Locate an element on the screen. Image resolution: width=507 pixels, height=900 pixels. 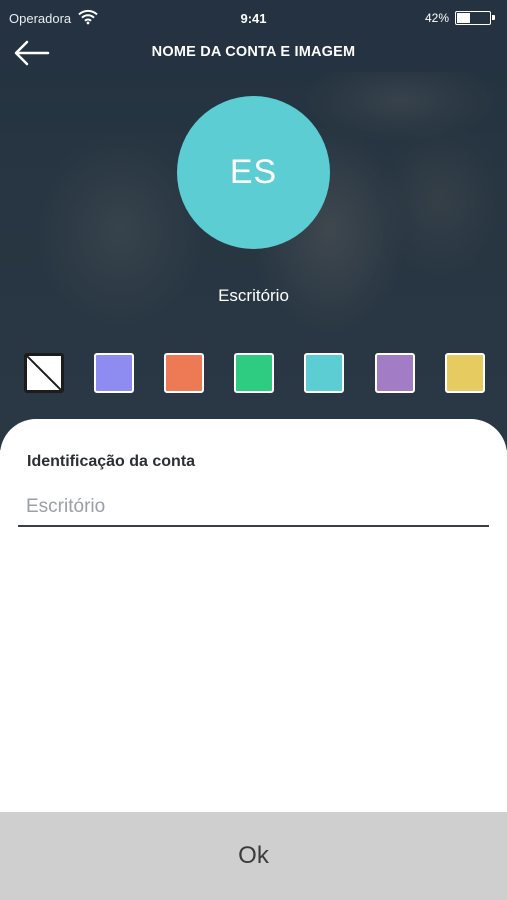
swatch-yellow is located at coordinates (465, 373).